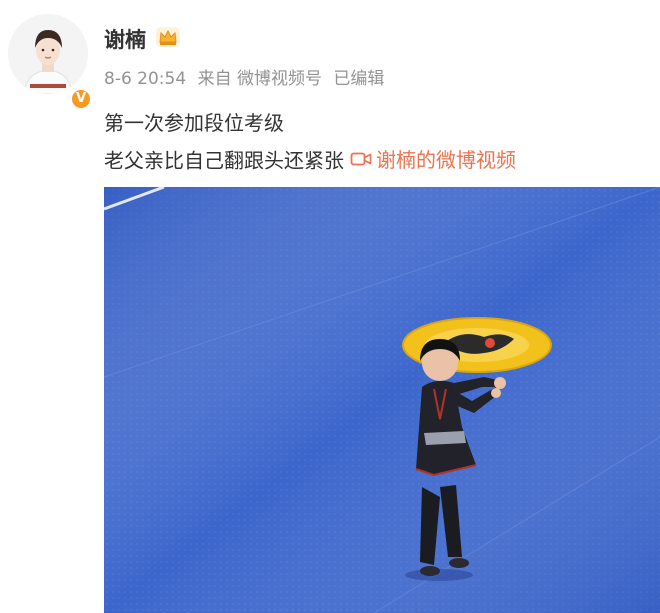 This screenshot has height=613, width=660. What do you see at coordinates (81, 99) in the screenshot?
I see `verified-badge: V` at bounding box center [81, 99].